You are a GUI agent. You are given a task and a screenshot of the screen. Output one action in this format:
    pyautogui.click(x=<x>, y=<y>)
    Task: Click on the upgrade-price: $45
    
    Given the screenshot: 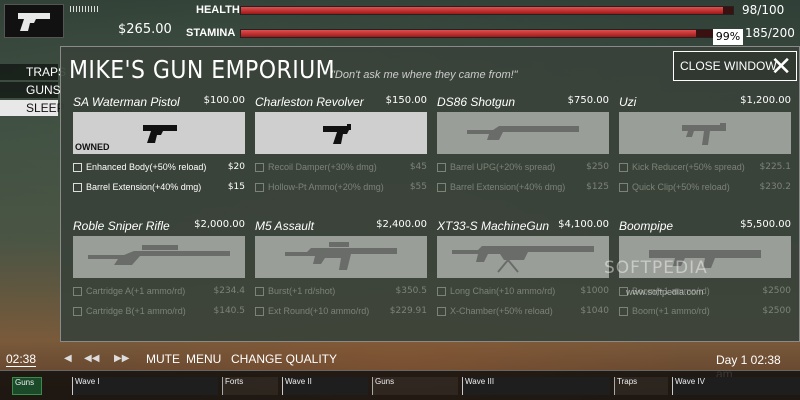 What is the action you would take?
    pyautogui.click(x=418, y=167)
    